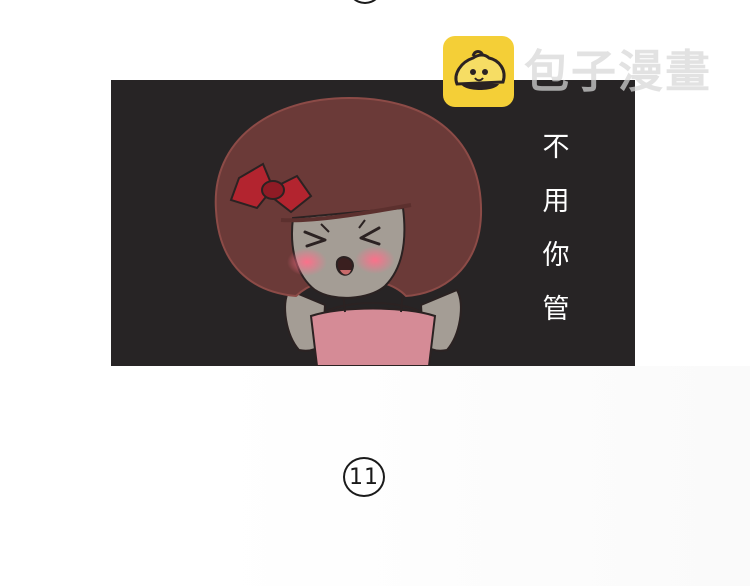 This screenshot has height=586, width=750. Describe the element at coordinates (478, 71) in the screenshot. I see `bun-logo-icon` at that location.